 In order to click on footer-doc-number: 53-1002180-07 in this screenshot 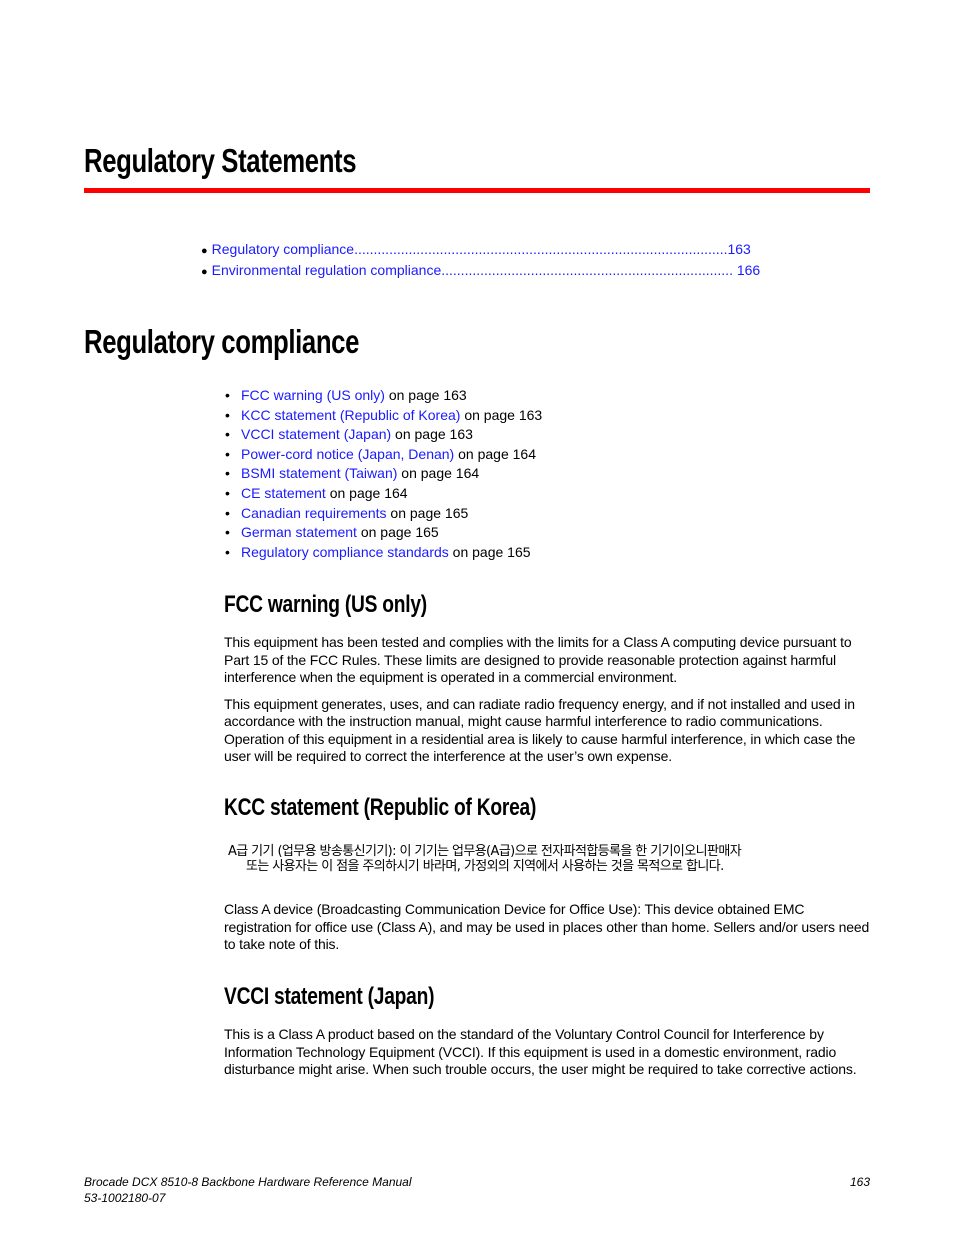, I will do `click(125, 1198)`.